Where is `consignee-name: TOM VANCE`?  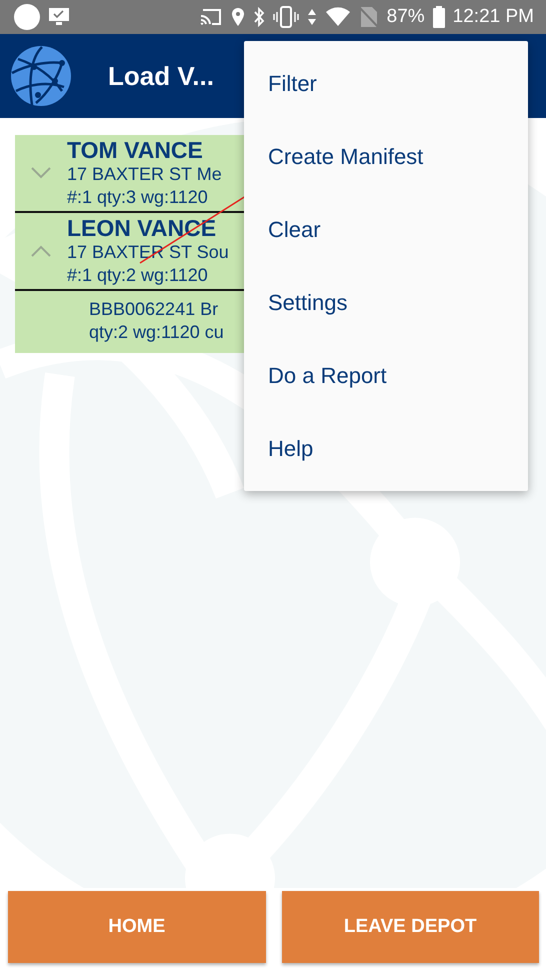 consignee-name: TOM VANCE is located at coordinates (135, 150).